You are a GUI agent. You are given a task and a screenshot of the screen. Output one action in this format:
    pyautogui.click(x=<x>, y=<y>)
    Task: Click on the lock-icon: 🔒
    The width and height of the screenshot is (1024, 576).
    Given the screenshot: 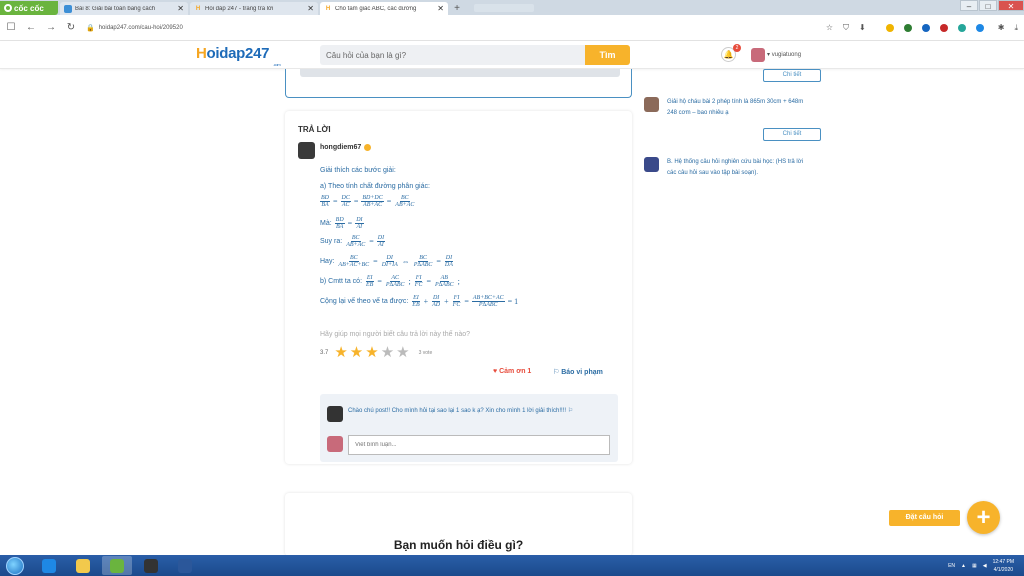 What is the action you would take?
    pyautogui.click(x=90, y=28)
    